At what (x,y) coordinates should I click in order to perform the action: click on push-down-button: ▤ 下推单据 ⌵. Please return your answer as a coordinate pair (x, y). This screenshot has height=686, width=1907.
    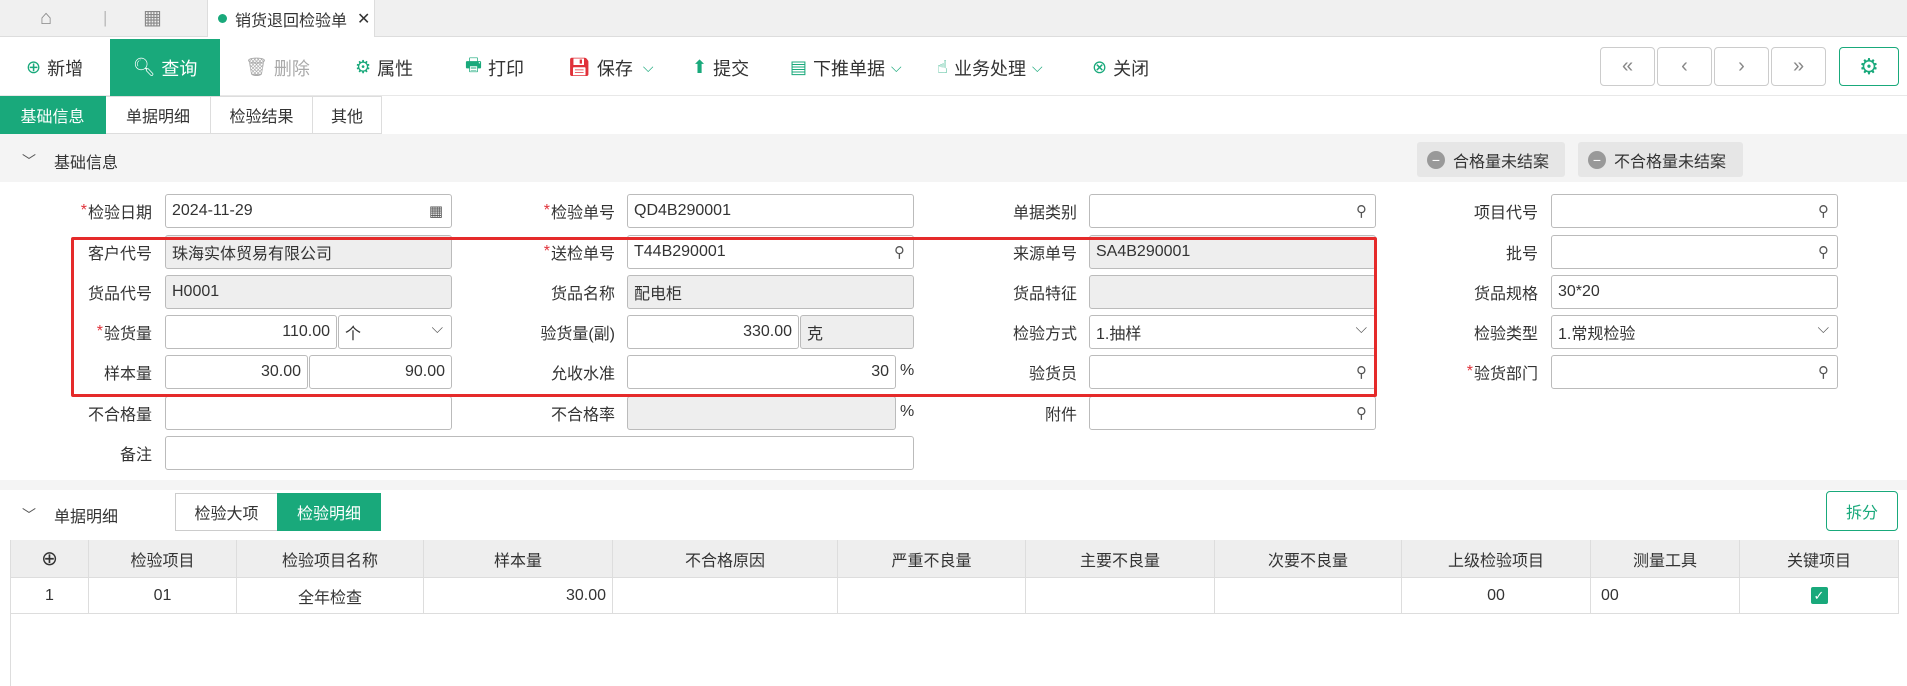
    Looking at the image, I should click on (846, 67).